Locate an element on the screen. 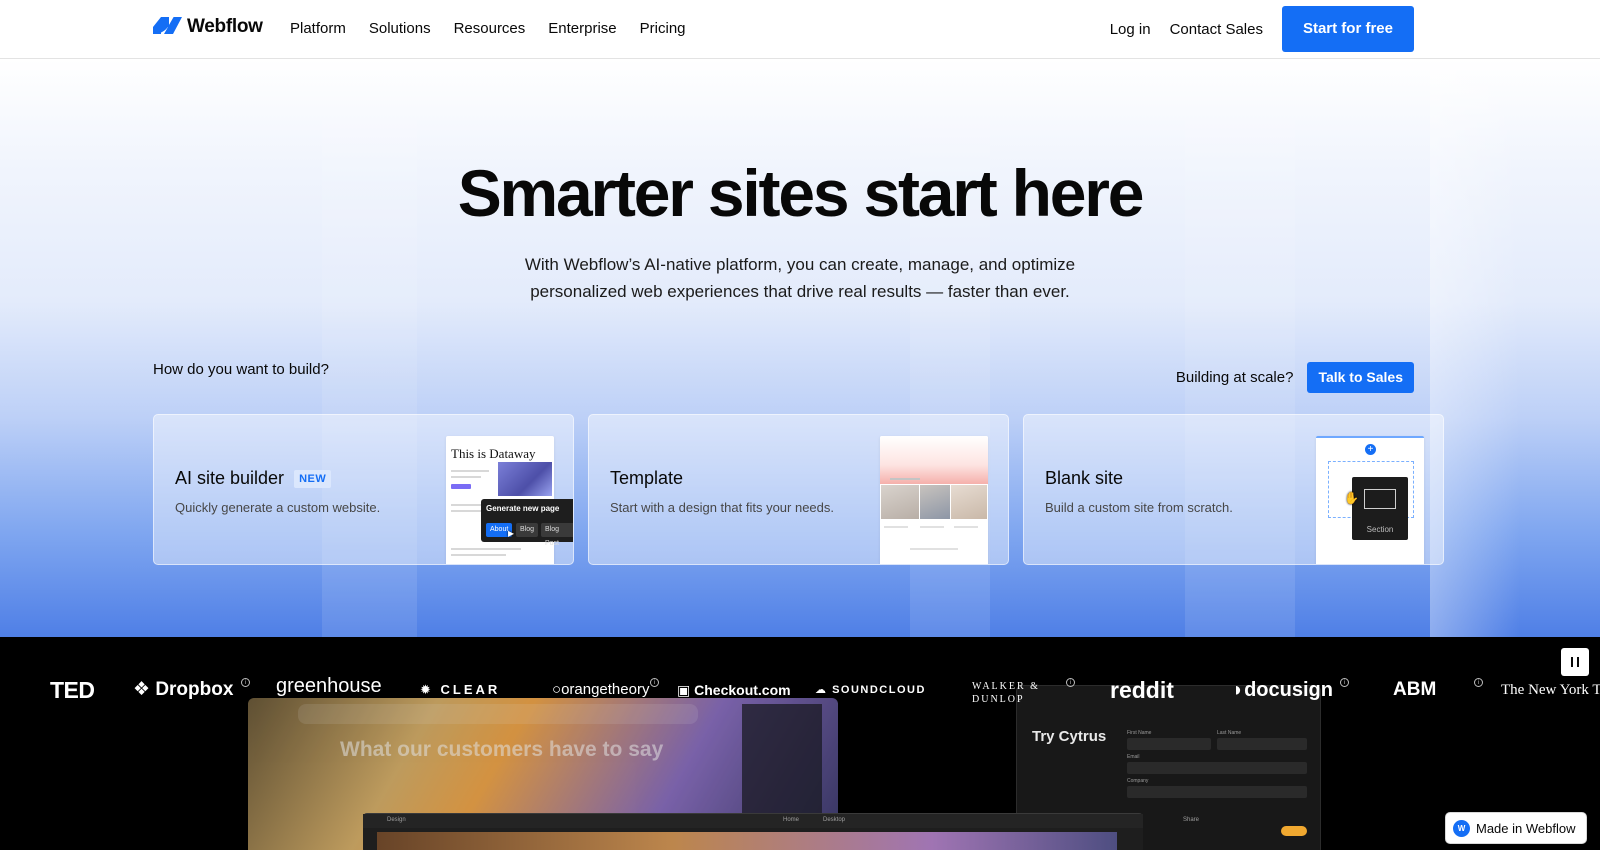 This screenshot has height=850, width=1600. form-label: First Name is located at coordinates (1139, 733).